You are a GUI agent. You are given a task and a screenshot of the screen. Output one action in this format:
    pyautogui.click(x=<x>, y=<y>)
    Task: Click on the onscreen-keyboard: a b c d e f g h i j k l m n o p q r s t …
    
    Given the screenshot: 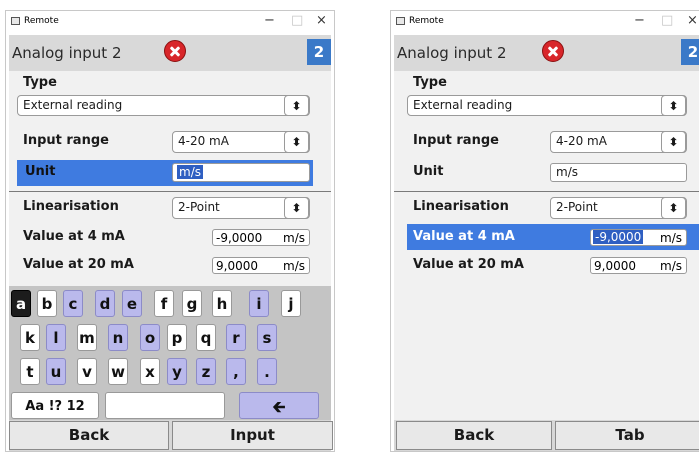 What is the action you would take?
    pyautogui.click(x=170, y=353)
    